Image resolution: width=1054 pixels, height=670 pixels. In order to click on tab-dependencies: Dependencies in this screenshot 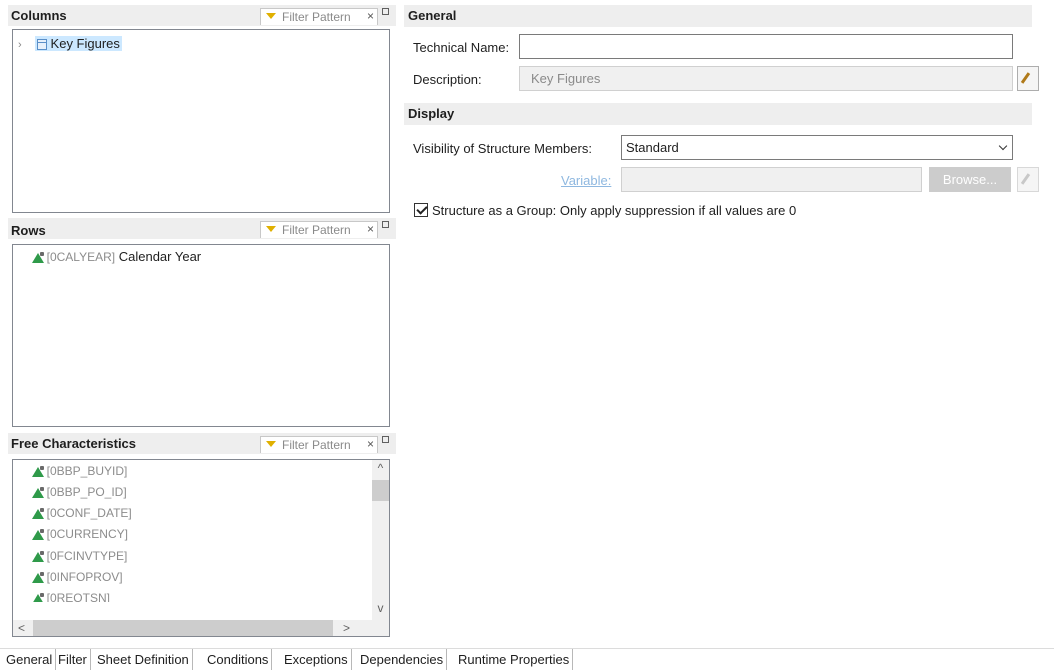, I will do `click(402, 659)`.